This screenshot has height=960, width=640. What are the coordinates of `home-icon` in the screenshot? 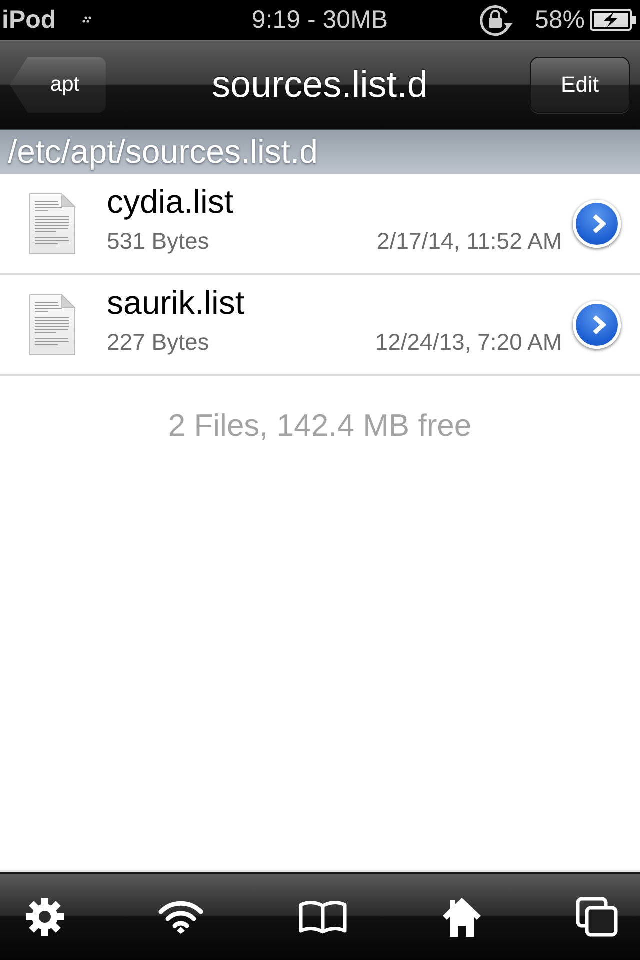 It's located at (461, 917).